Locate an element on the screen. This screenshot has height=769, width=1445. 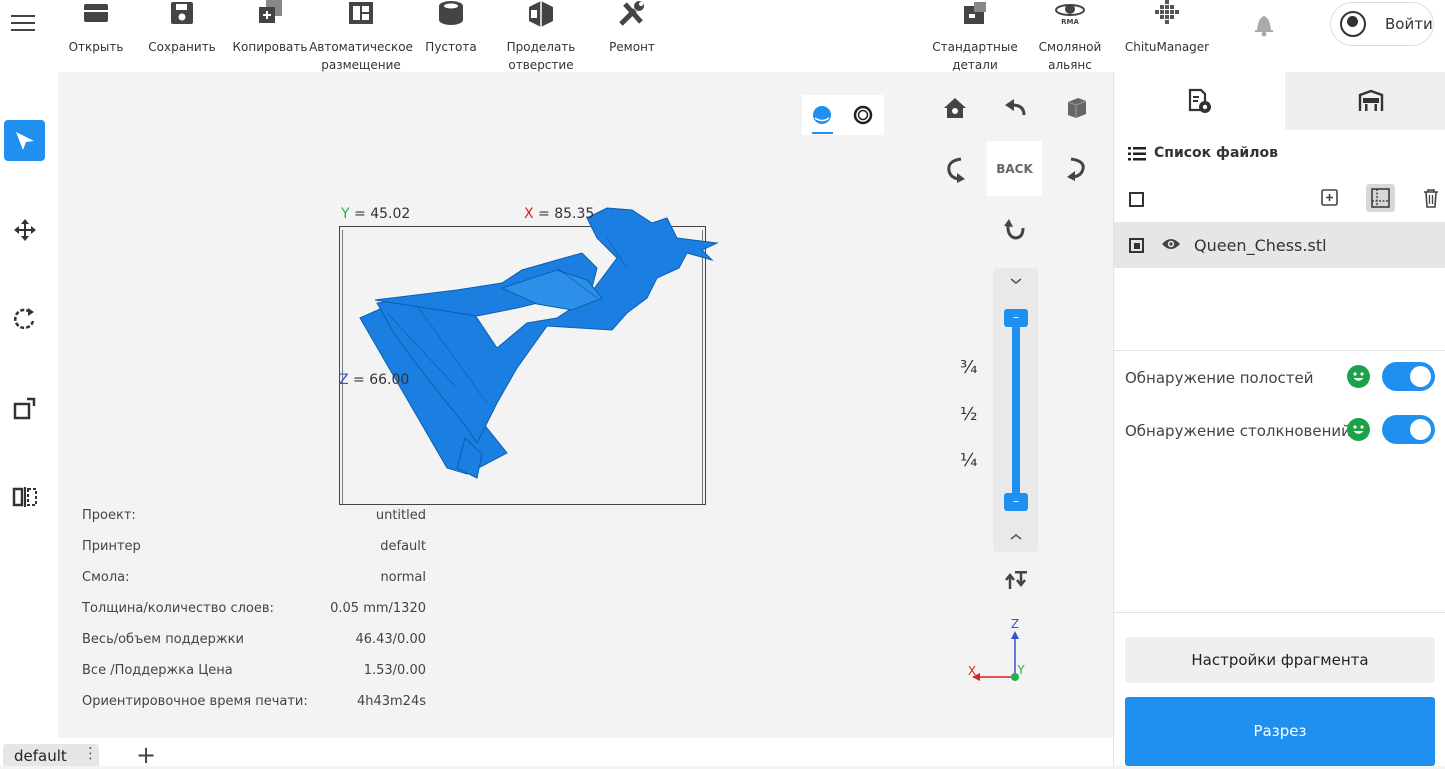
standard-parts-button: Стандартные детали is located at coordinates (975, 37).